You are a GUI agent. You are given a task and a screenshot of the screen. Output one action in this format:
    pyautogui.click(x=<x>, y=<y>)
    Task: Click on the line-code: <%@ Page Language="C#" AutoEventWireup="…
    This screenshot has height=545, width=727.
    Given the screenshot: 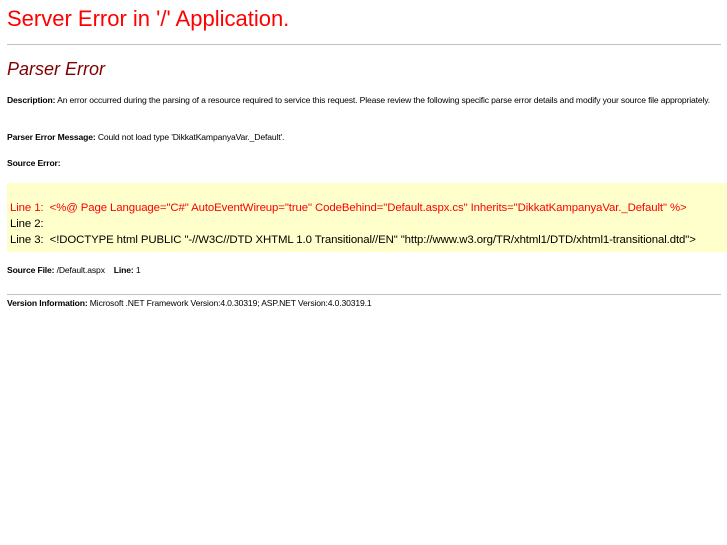 What is the action you would take?
    pyautogui.click(x=368, y=208)
    